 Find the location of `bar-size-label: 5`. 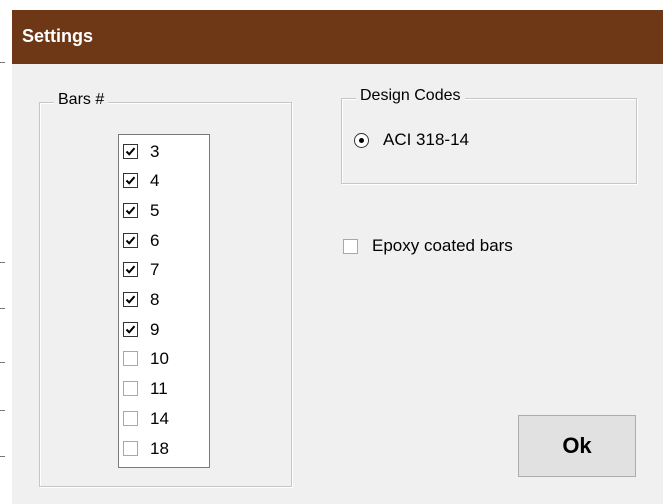

bar-size-label: 5 is located at coordinates (155, 210).